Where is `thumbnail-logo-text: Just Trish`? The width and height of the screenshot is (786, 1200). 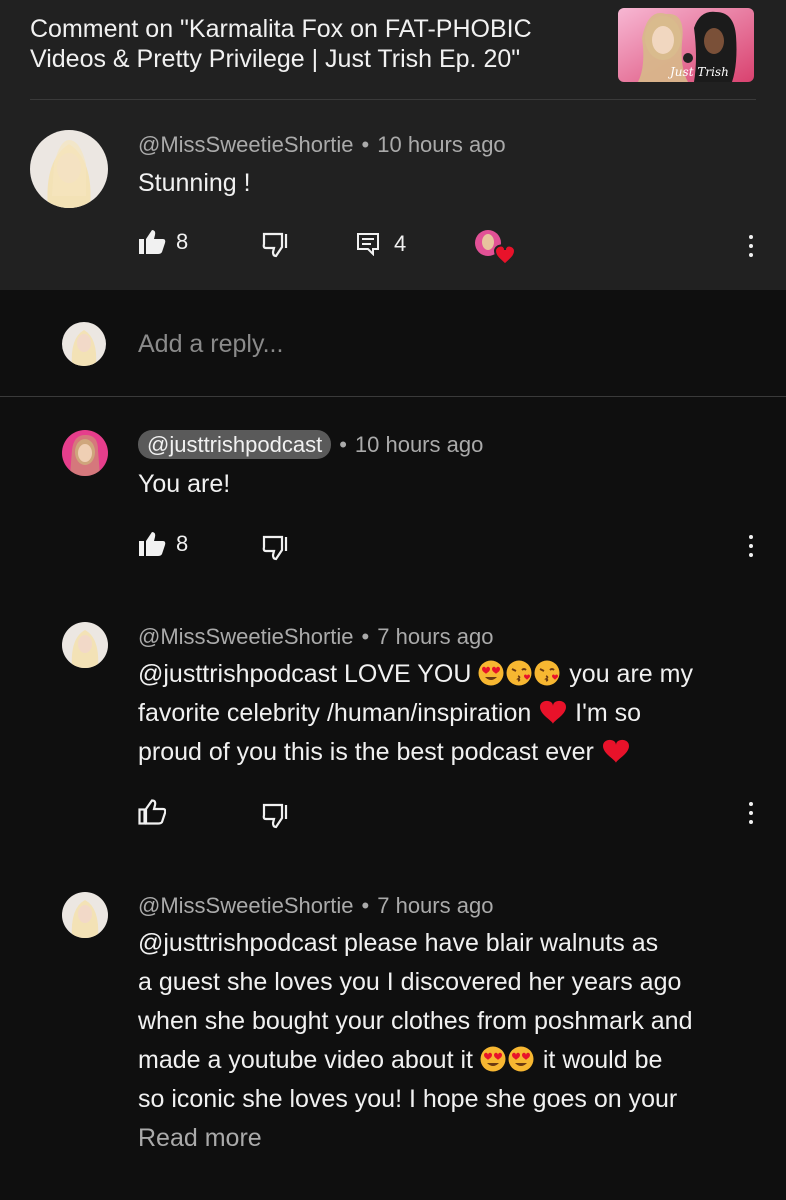 thumbnail-logo-text: Just Trish is located at coordinates (698, 72).